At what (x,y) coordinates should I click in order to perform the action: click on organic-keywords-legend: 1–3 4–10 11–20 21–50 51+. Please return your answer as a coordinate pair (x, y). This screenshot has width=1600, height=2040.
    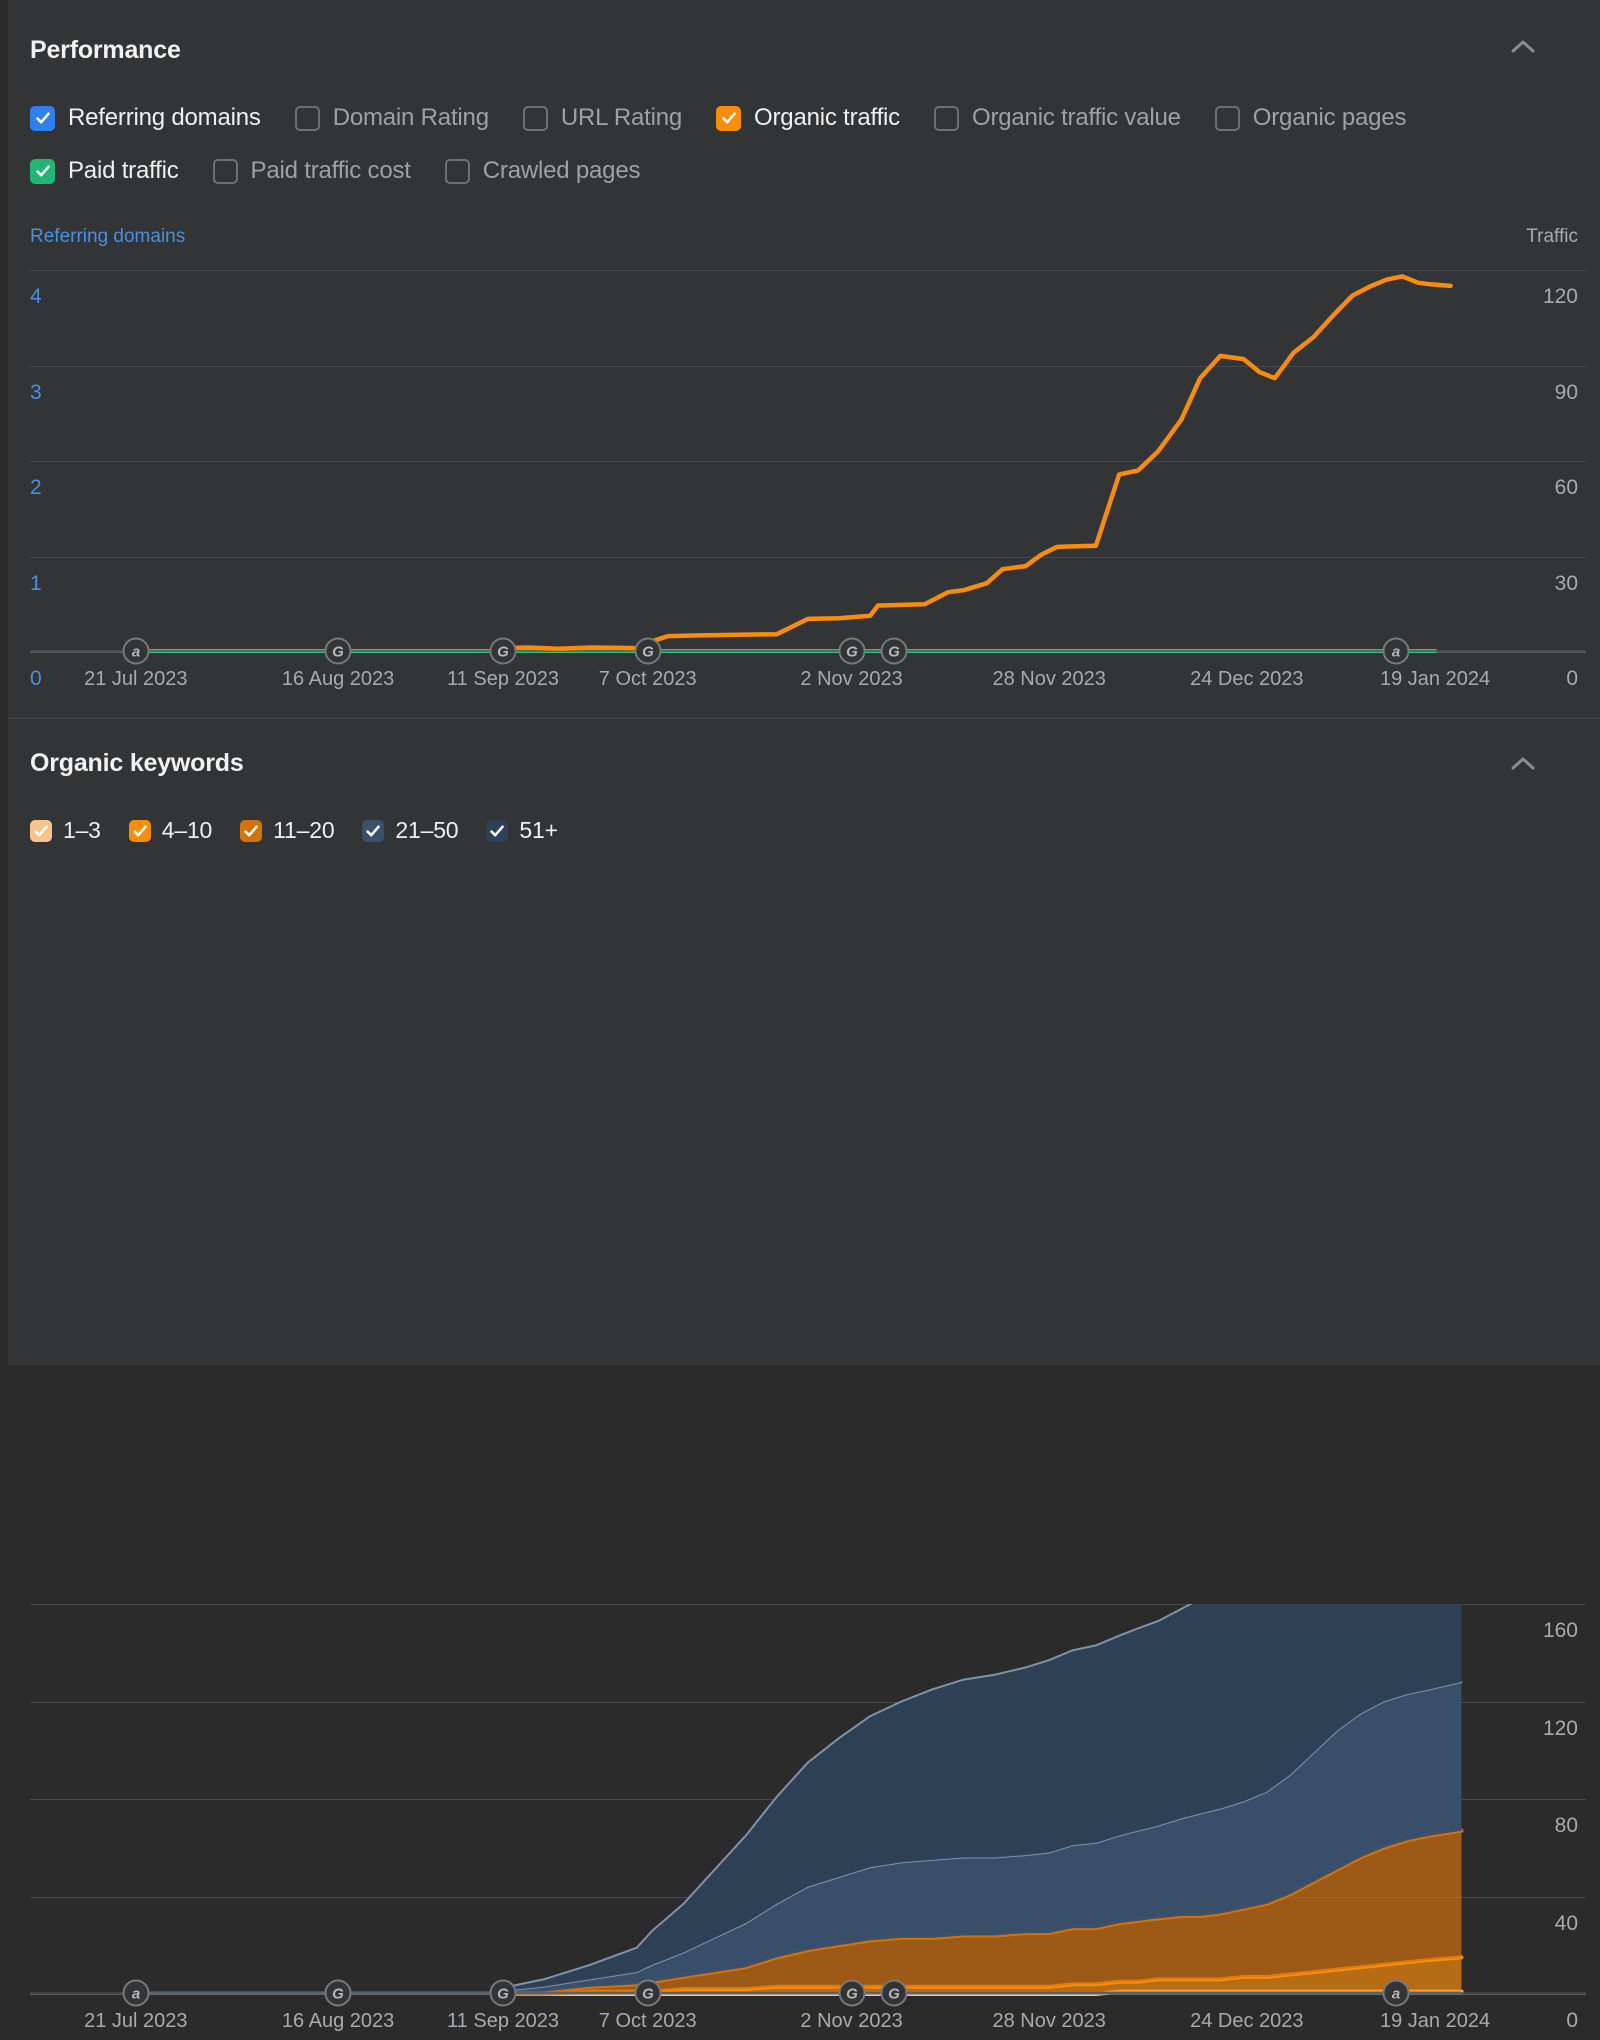
    Looking at the image, I should click on (308, 830).